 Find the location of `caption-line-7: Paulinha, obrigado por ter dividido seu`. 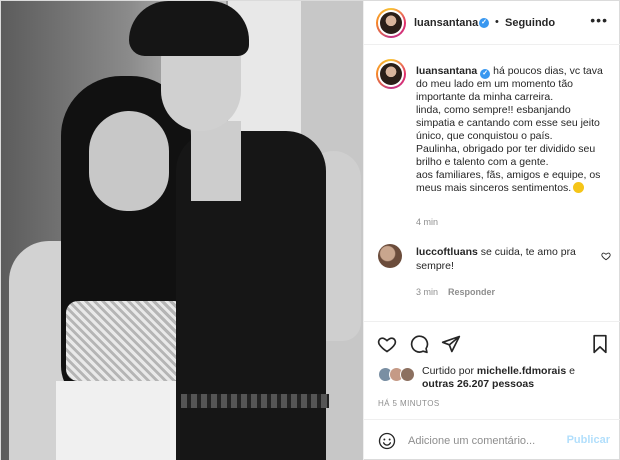

caption-line-7: Paulinha, obrigado por ter dividido seu is located at coordinates (506, 149).